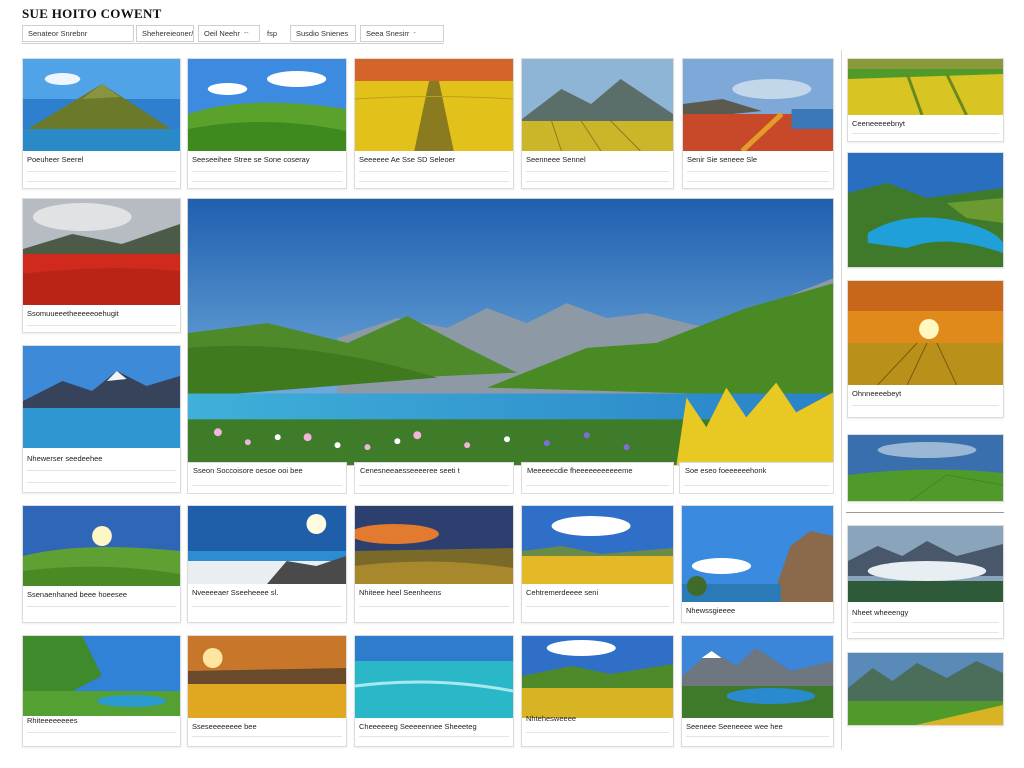  I want to click on section-divider, so click(925, 512).